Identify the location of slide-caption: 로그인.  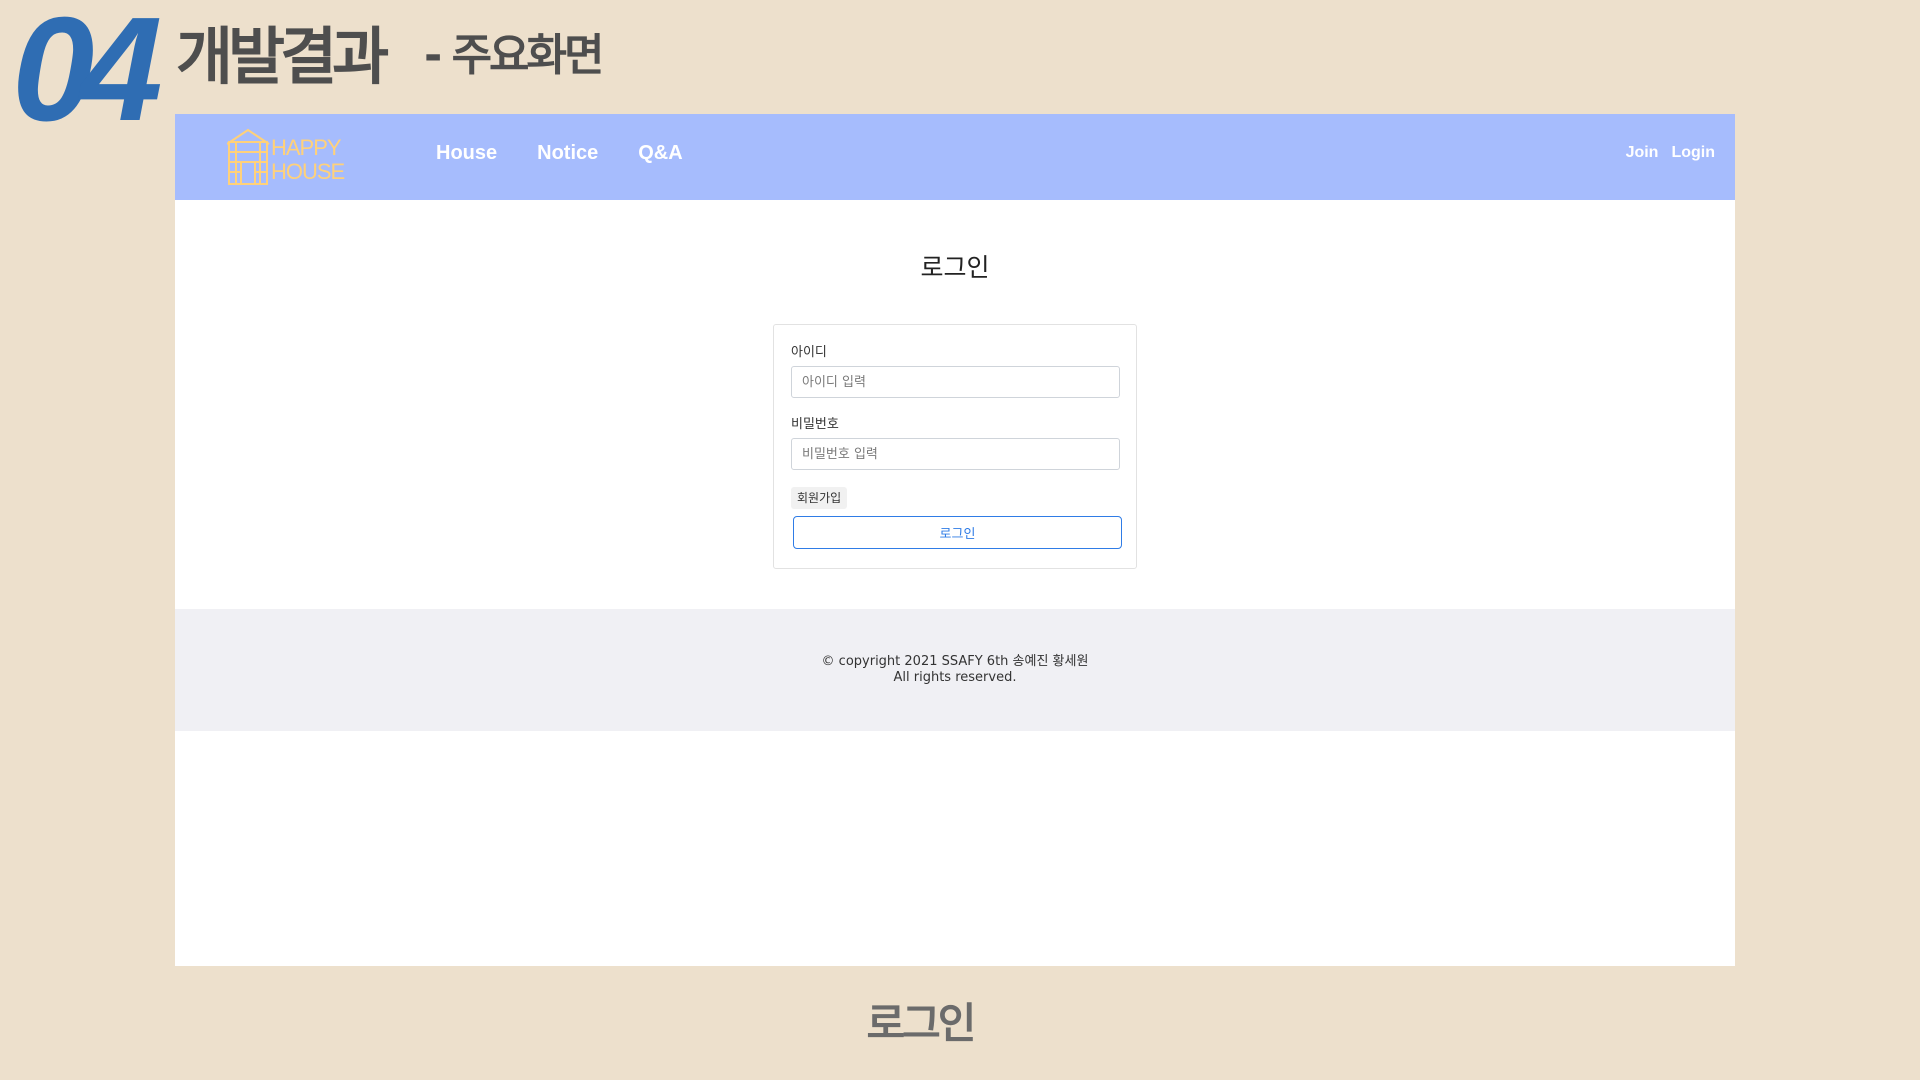
(921, 1023).